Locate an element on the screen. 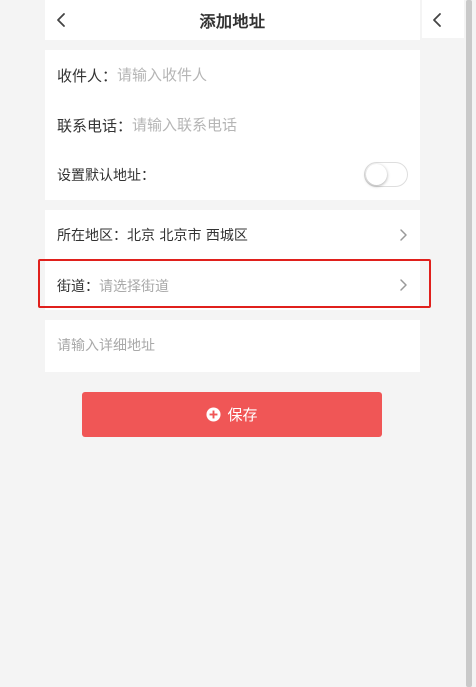 The height and width of the screenshot is (687, 476). detail-address-input is located at coordinates (227, 346).